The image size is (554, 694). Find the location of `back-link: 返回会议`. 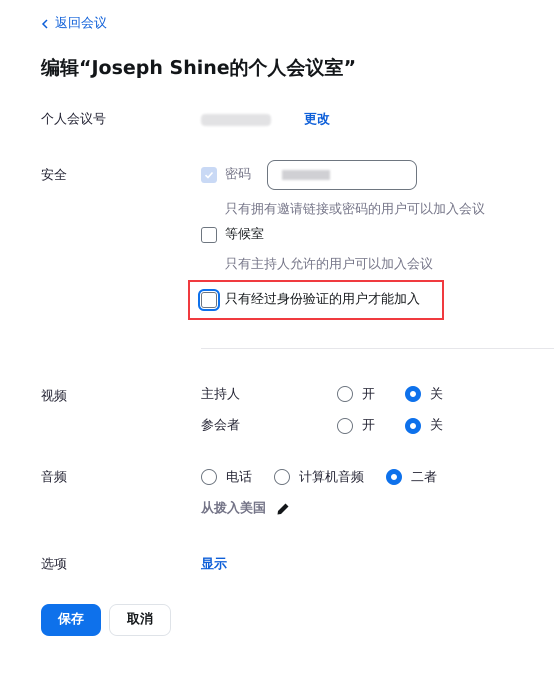

back-link: 返回会议 is located at coordinates (297, 24).